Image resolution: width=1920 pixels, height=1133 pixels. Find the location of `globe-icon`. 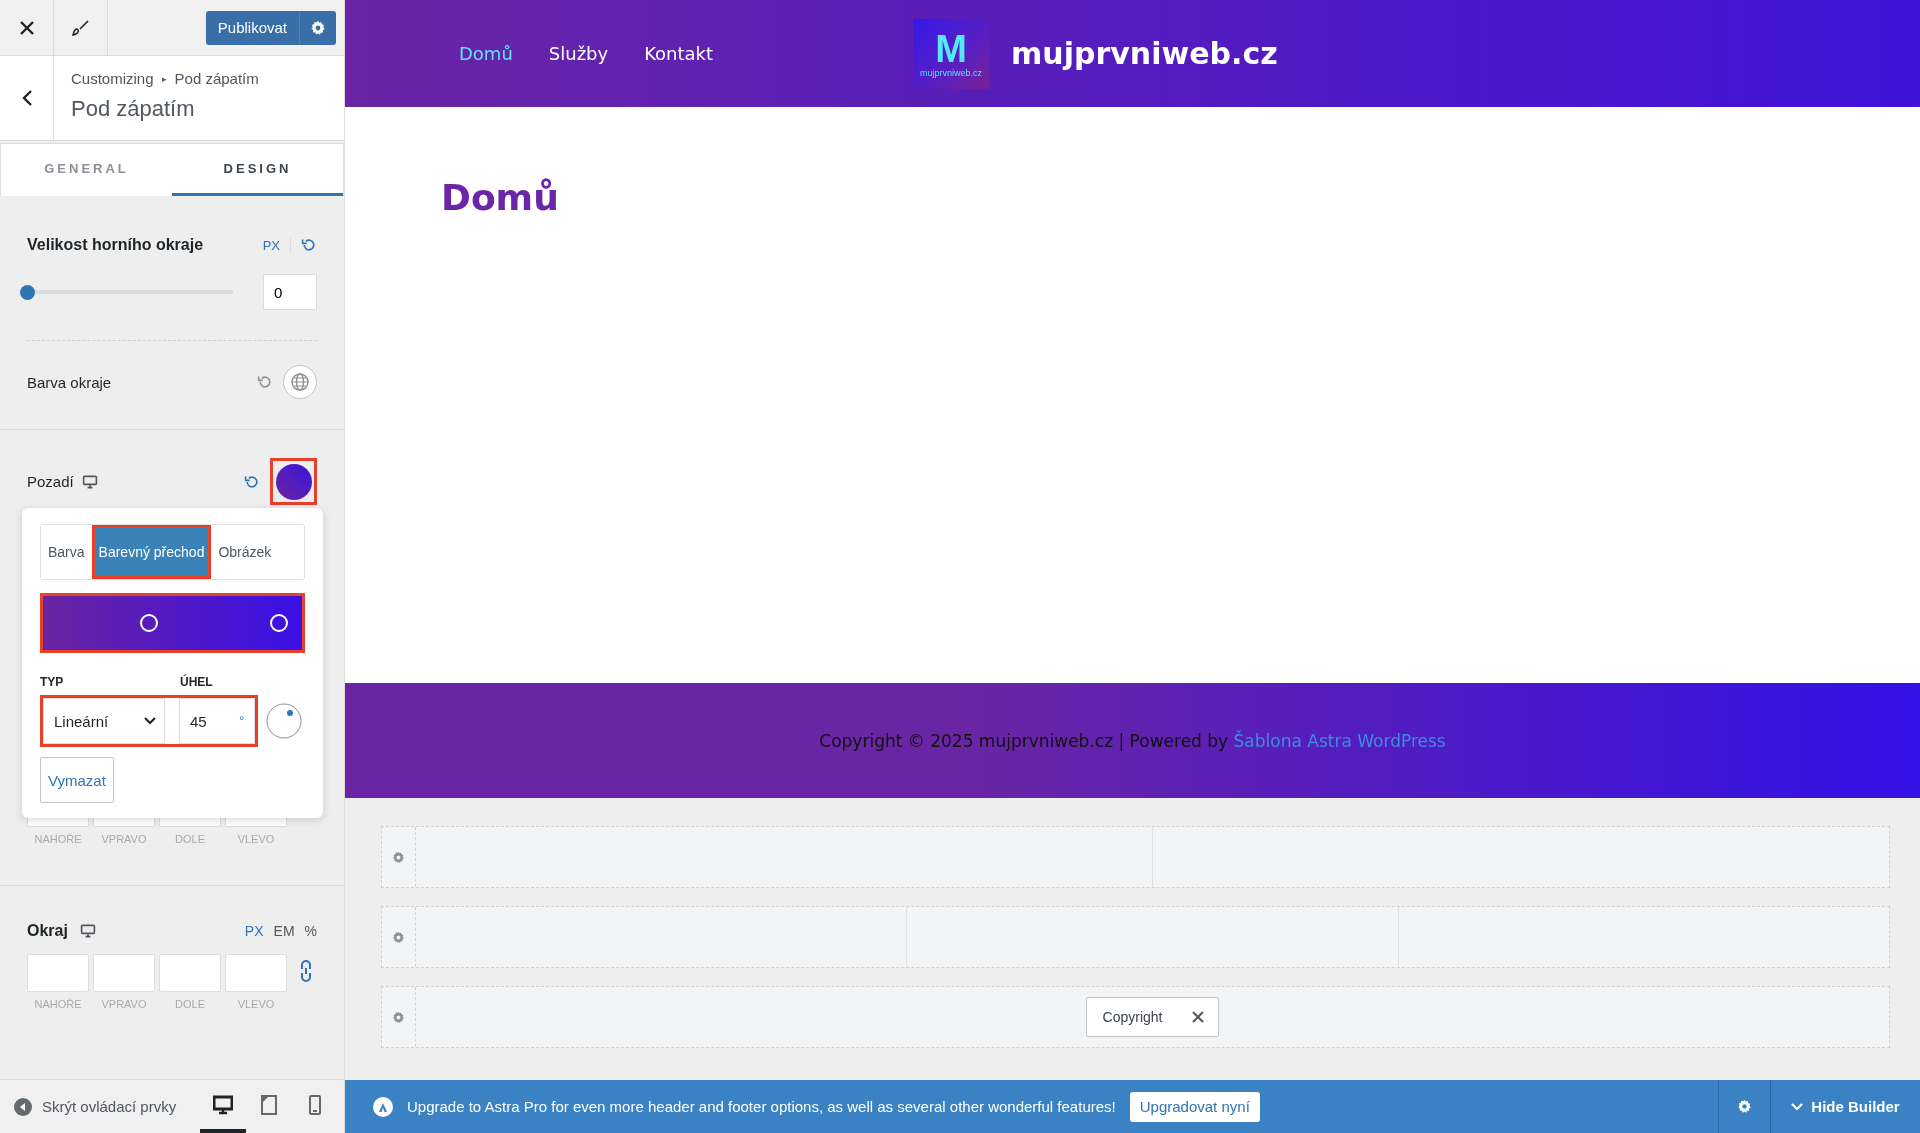

globe-icon is located at coordinates (300, 382).